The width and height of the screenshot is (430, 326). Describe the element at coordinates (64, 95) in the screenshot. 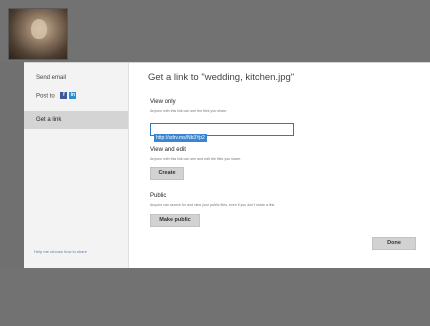

I see `facebook-icon: f` at that location.